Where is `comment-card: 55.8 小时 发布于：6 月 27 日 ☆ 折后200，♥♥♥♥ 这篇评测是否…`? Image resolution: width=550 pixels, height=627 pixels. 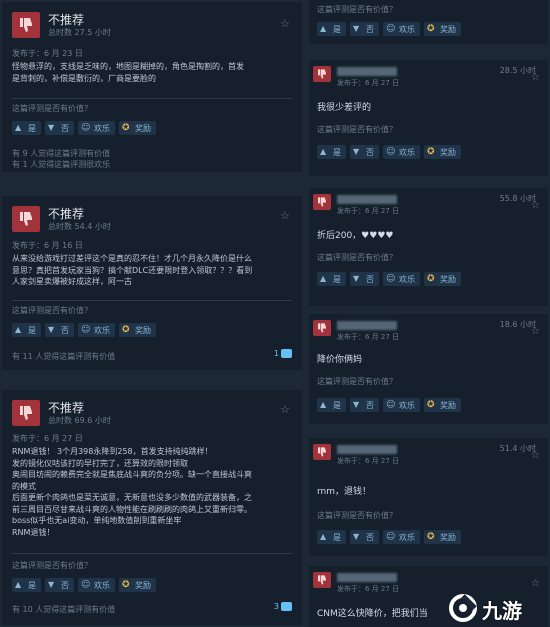 comment-card: 55.8 小时 发布于：6 月 27 日 ☆ 折后200，♥♥♥♥ 这篇评测是否… is located at coordinates (428, 247).